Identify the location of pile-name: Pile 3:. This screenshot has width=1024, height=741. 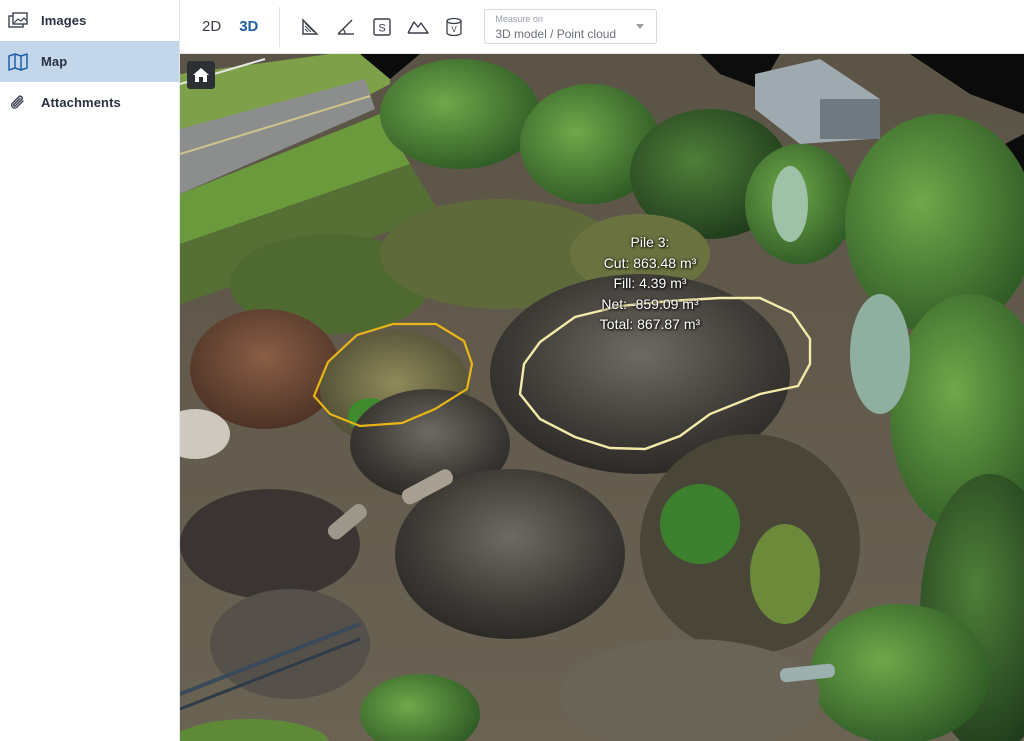
(650, 242).